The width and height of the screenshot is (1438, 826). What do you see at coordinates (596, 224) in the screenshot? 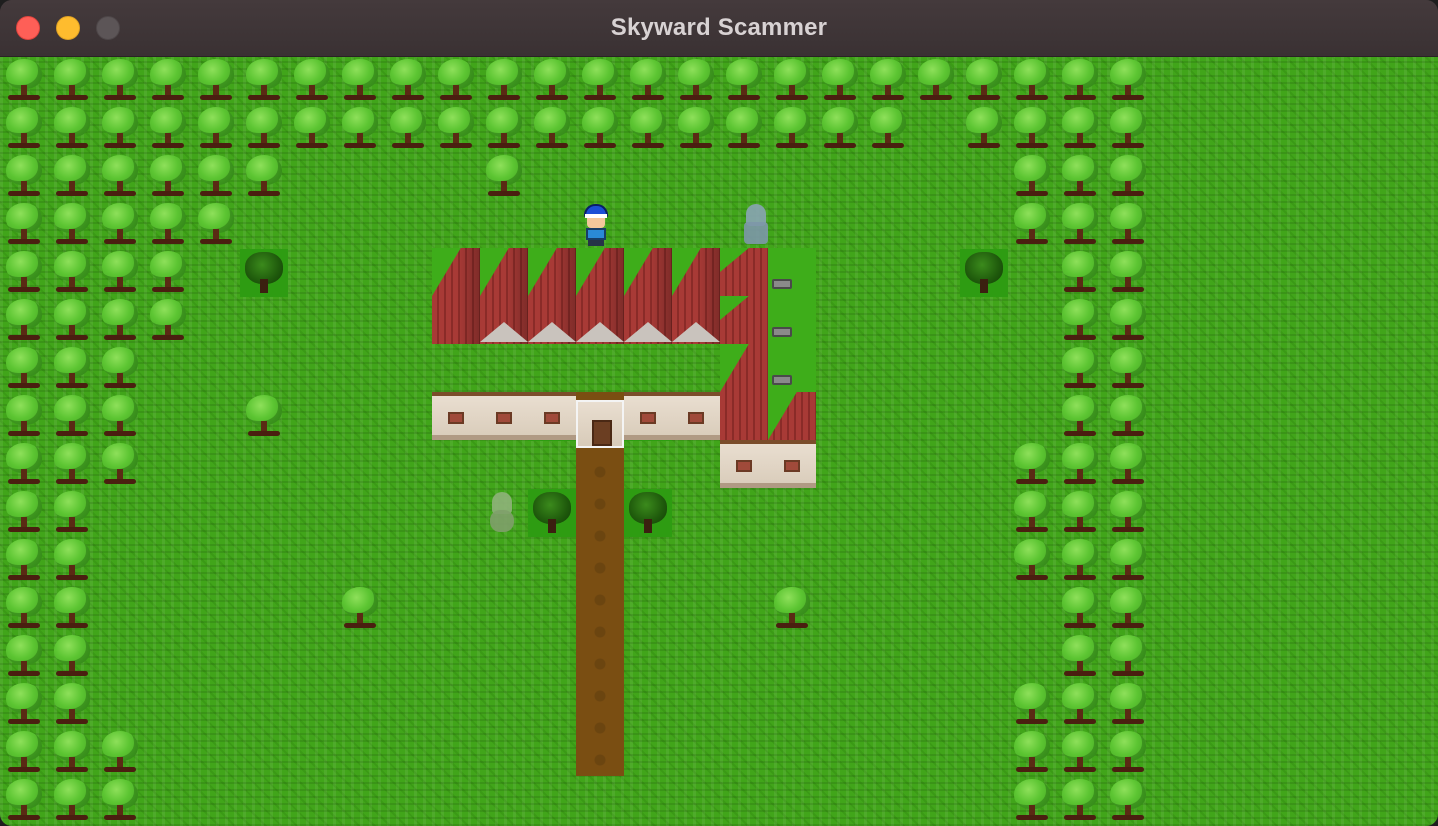
I see `player-character` at bounding box center [596, 224].